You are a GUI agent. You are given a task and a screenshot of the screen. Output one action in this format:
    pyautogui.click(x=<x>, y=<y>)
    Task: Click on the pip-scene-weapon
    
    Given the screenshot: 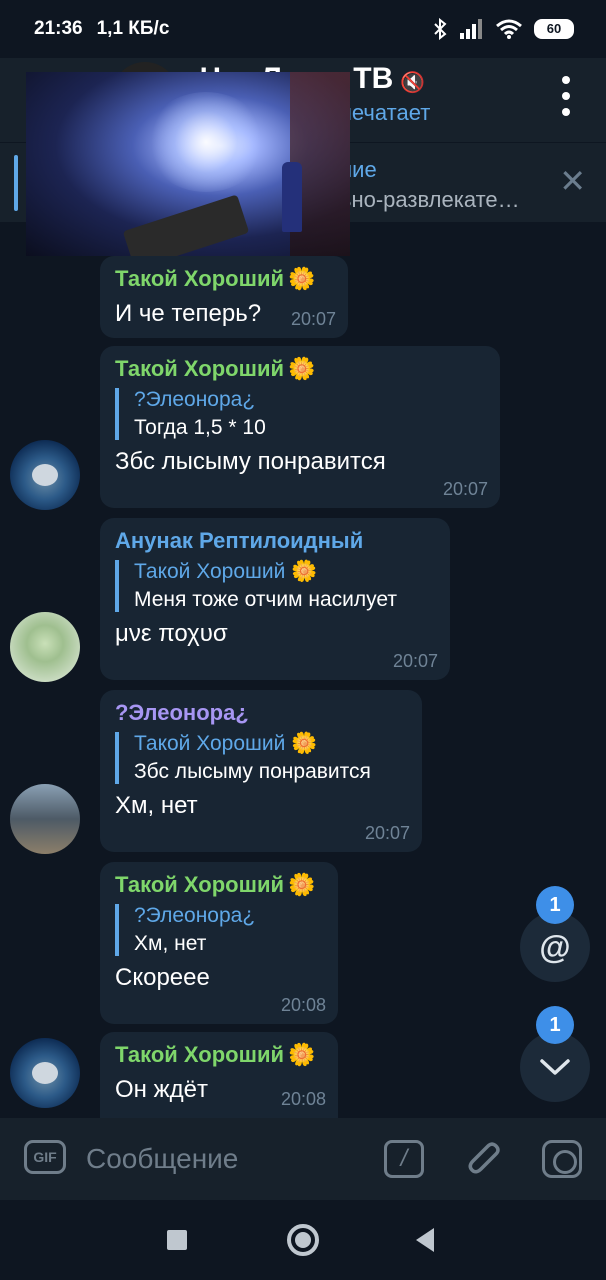 What is the action you would take?
    pyautogui.click(x=186, y=225)
    